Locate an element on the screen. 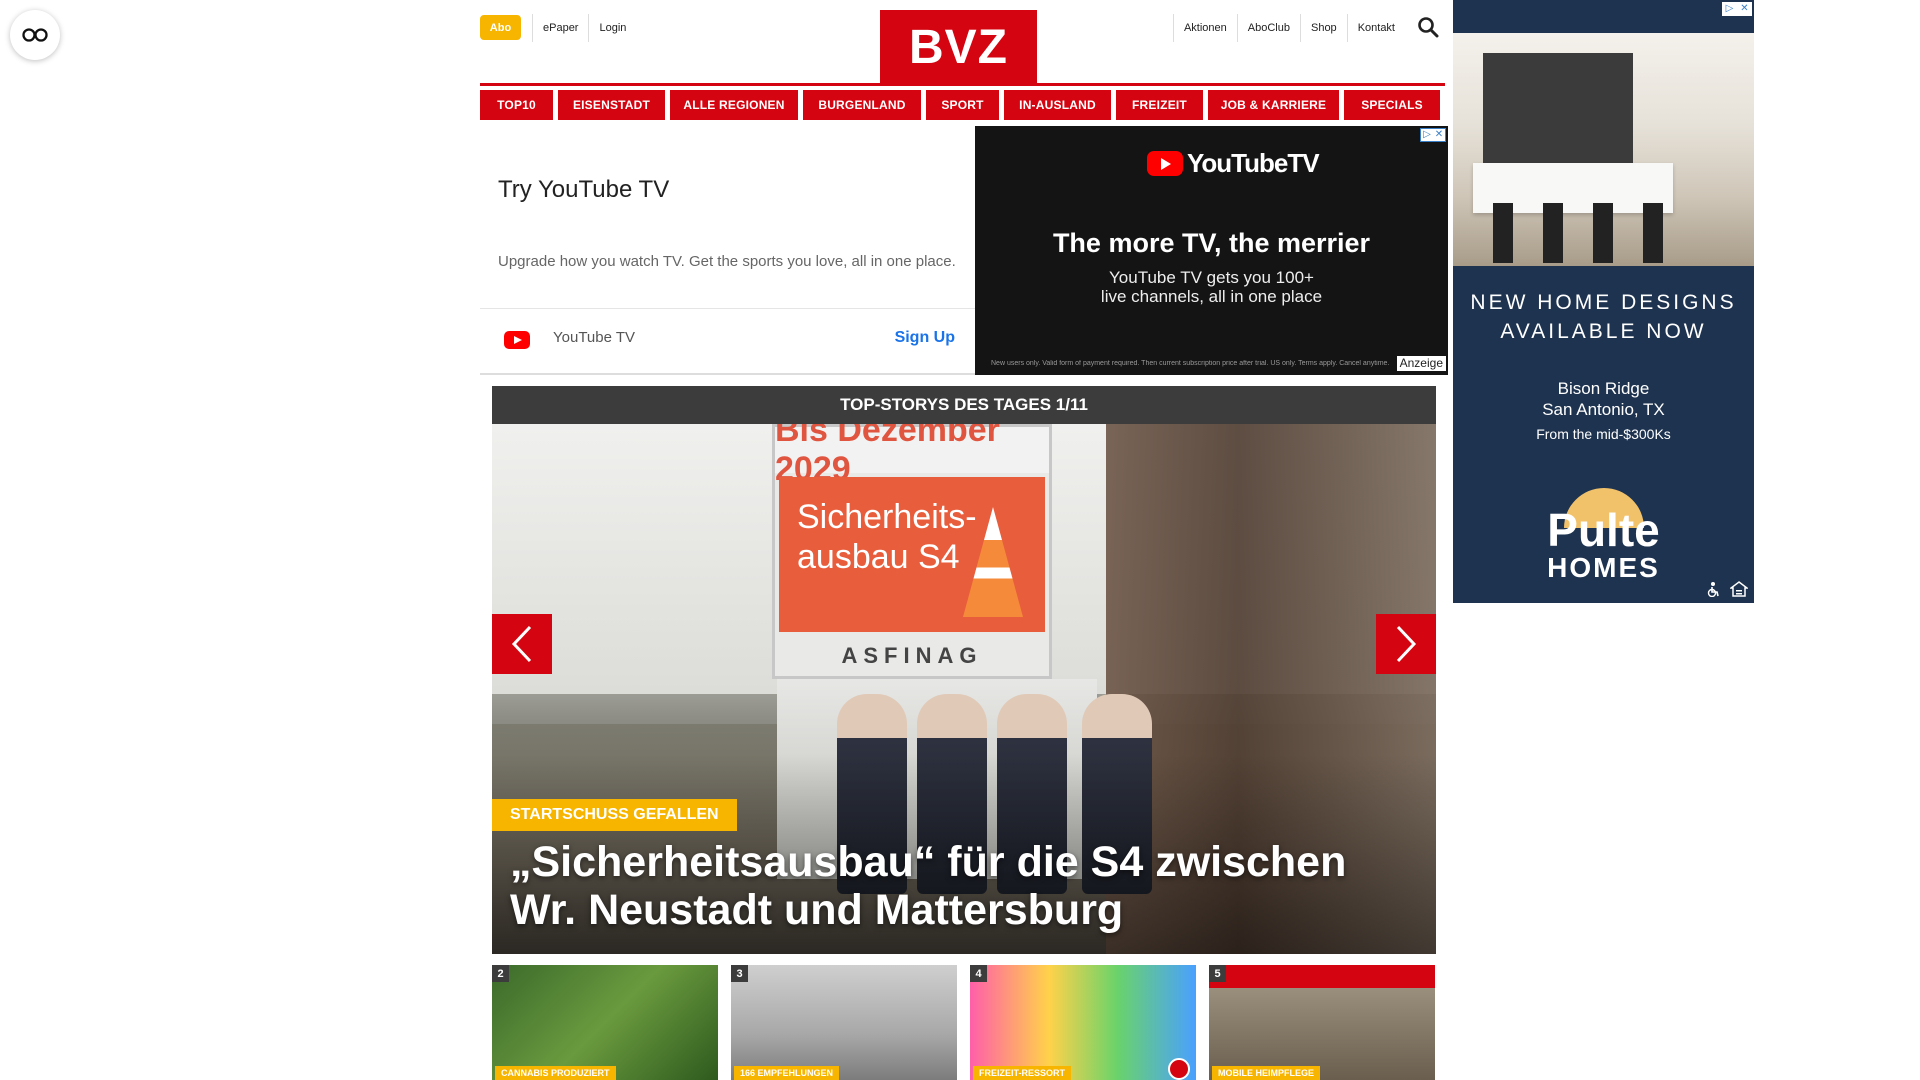 The image size is (1920, 1080). bvz-logo: BVZ is located at coordinates (958, 47).